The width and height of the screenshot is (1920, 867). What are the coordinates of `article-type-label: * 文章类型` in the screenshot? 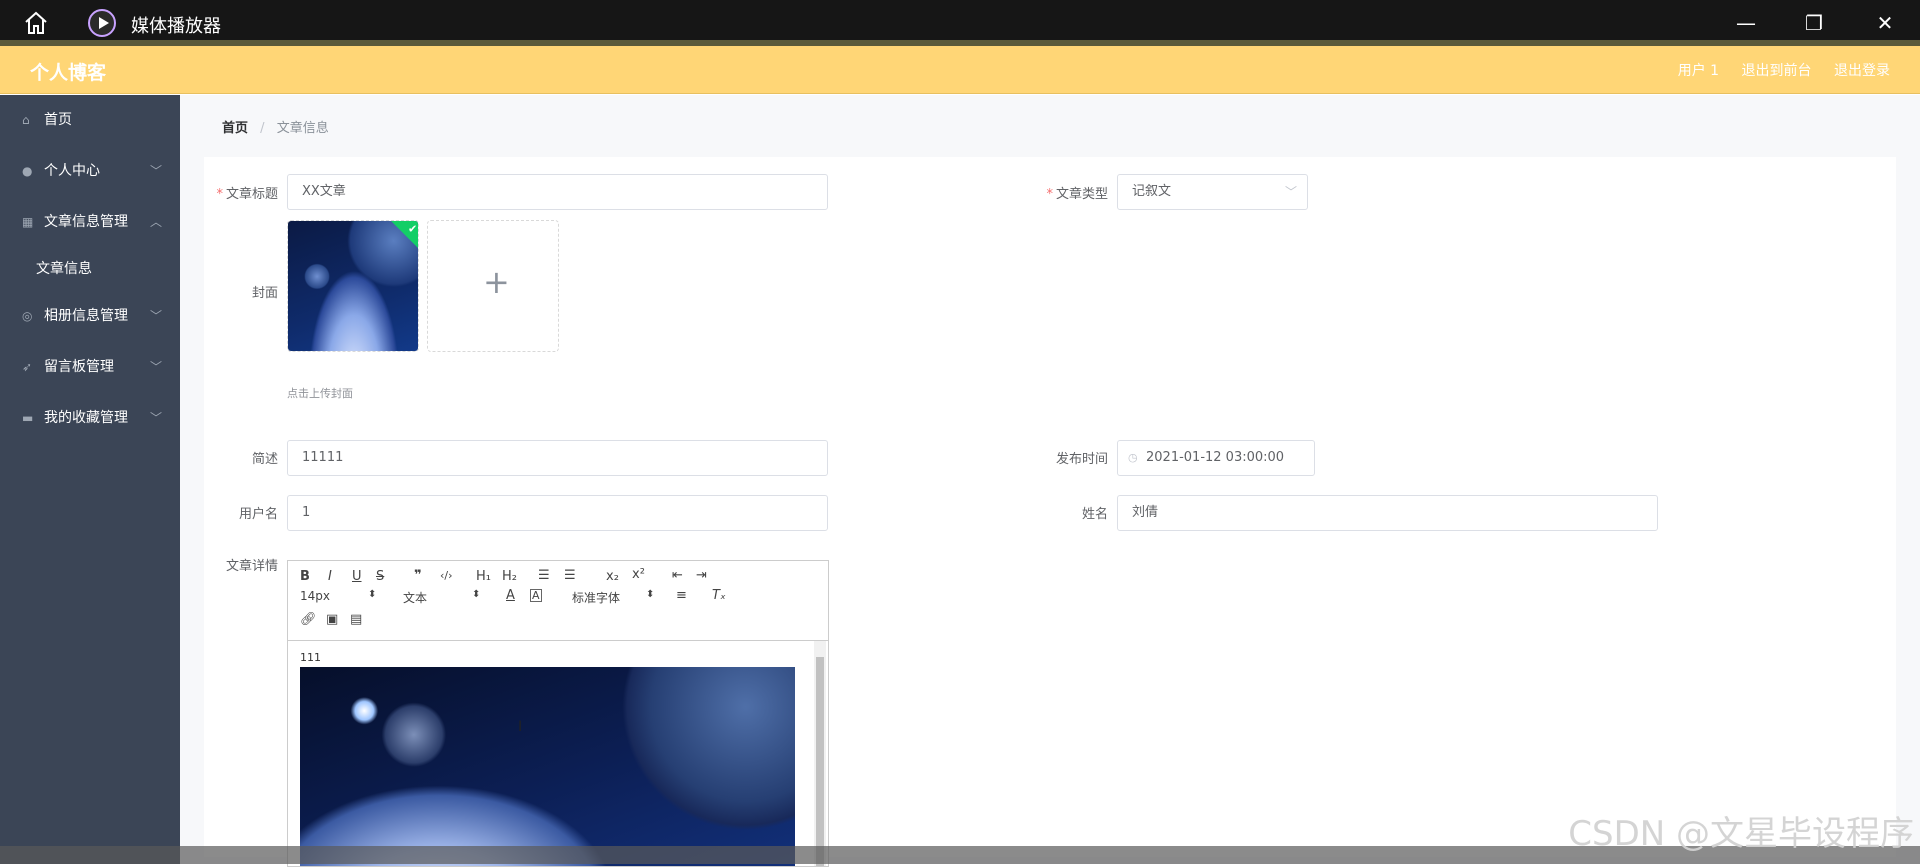 It's located at (1077, 194).